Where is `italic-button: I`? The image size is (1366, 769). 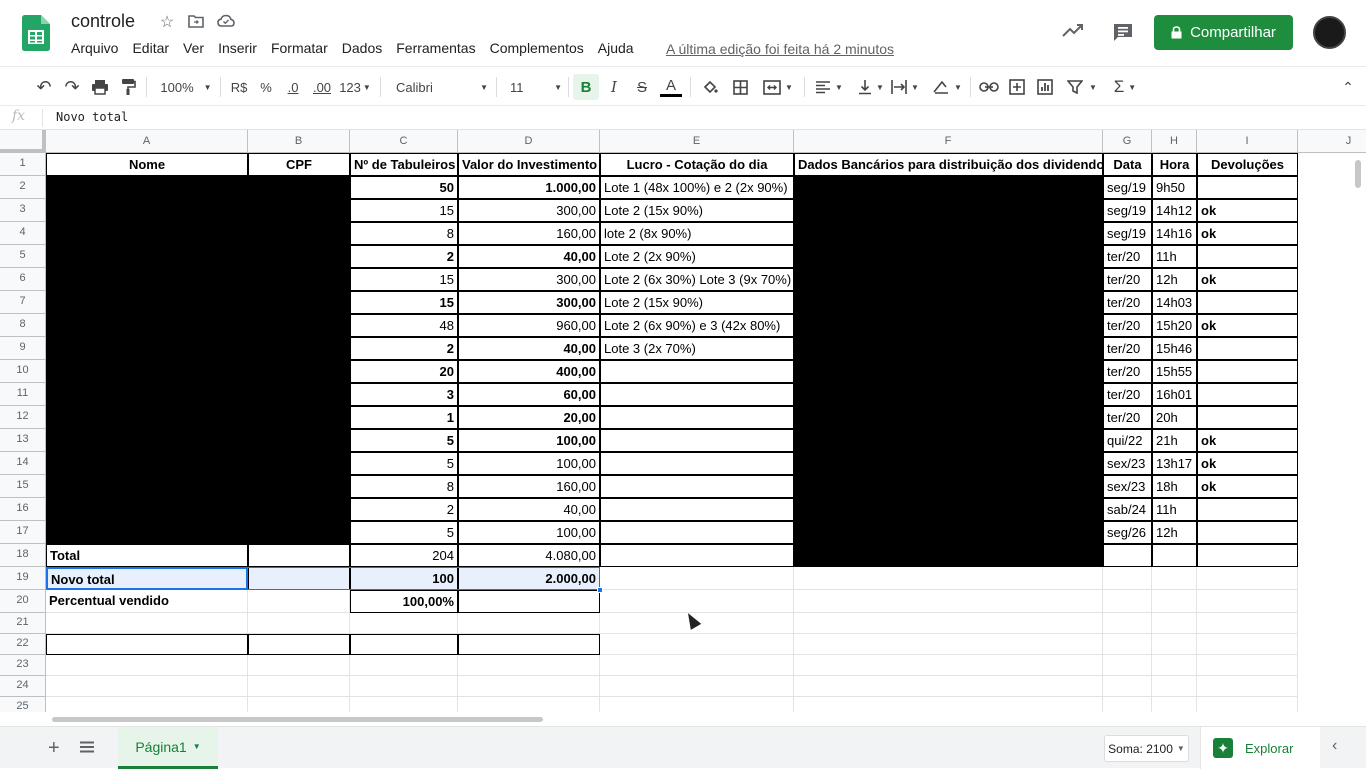 italic-button: I is located at coordinates (614, 87).